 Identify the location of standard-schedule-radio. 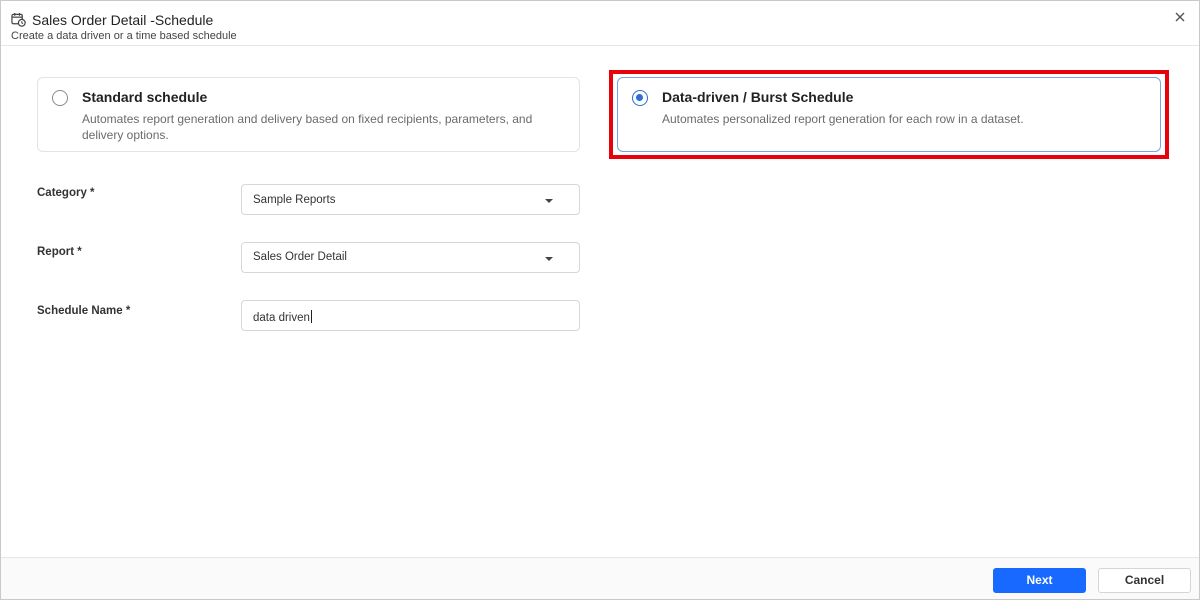
(60, 98).